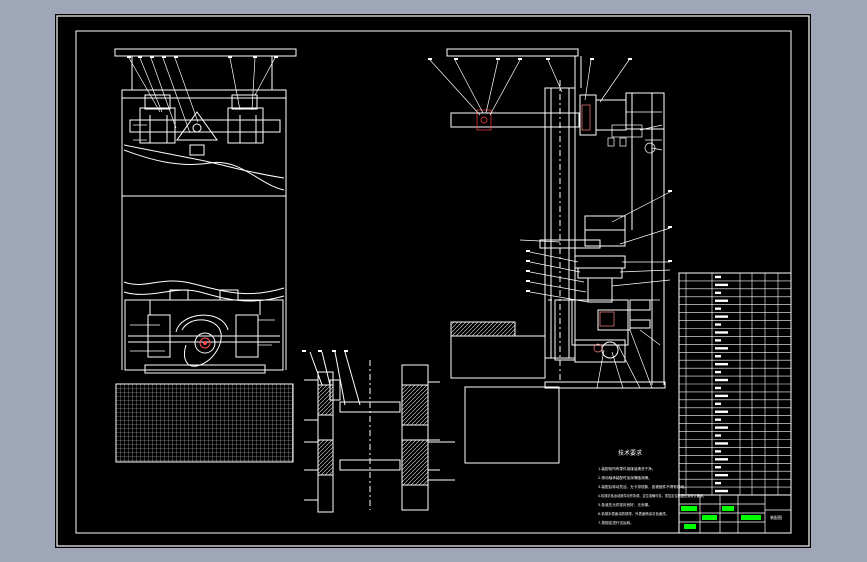 The image size is (867, 562). Describe the element at coordinates (630, 453) in the screenshot. I see `notes-title: 技术要求` at that location.